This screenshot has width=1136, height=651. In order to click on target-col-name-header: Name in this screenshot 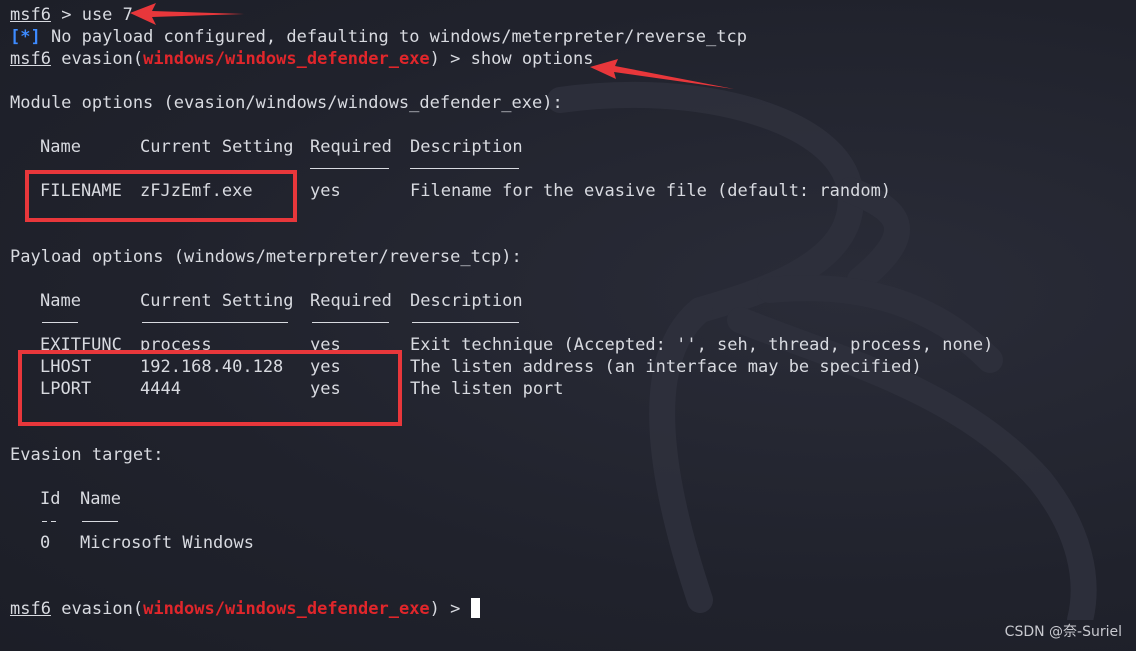, I will do `click(100, 499)`.